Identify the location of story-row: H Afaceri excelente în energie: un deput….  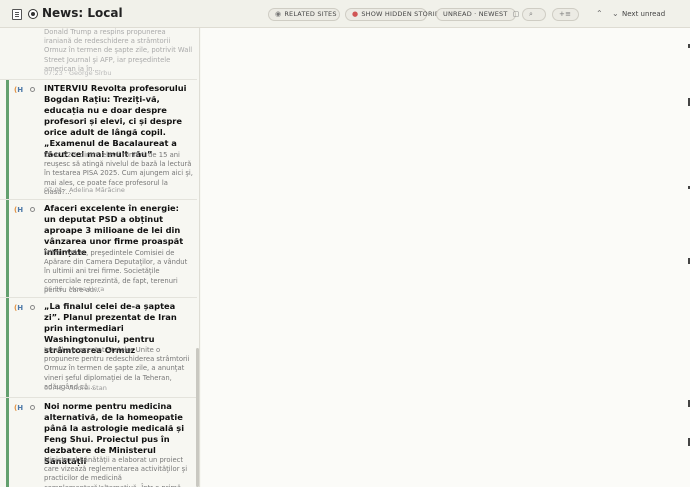
(98, 249).